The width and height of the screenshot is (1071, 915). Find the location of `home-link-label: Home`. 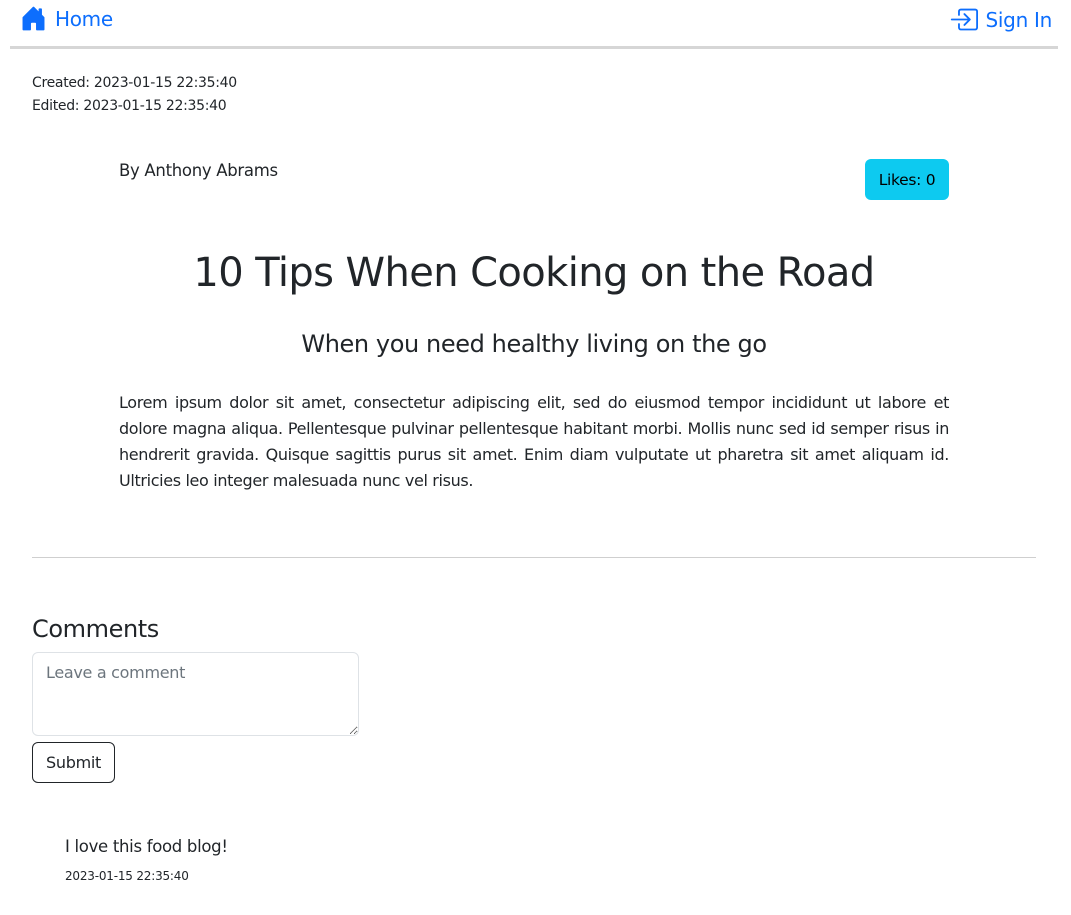

home-link-label: Home is located at coordinates (84, 18).